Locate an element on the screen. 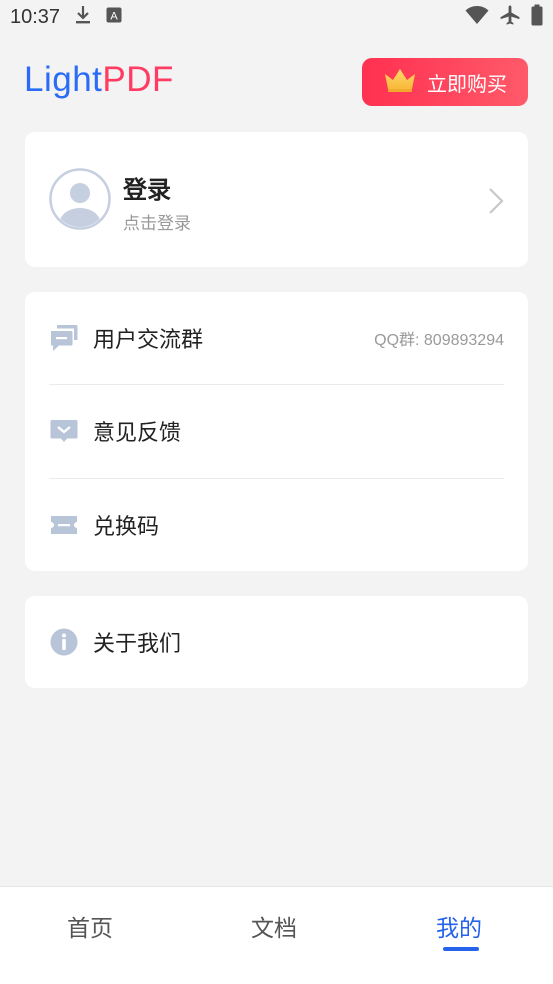  menu-item-about-us: 关于我们 is located at coordinates (276, 642).